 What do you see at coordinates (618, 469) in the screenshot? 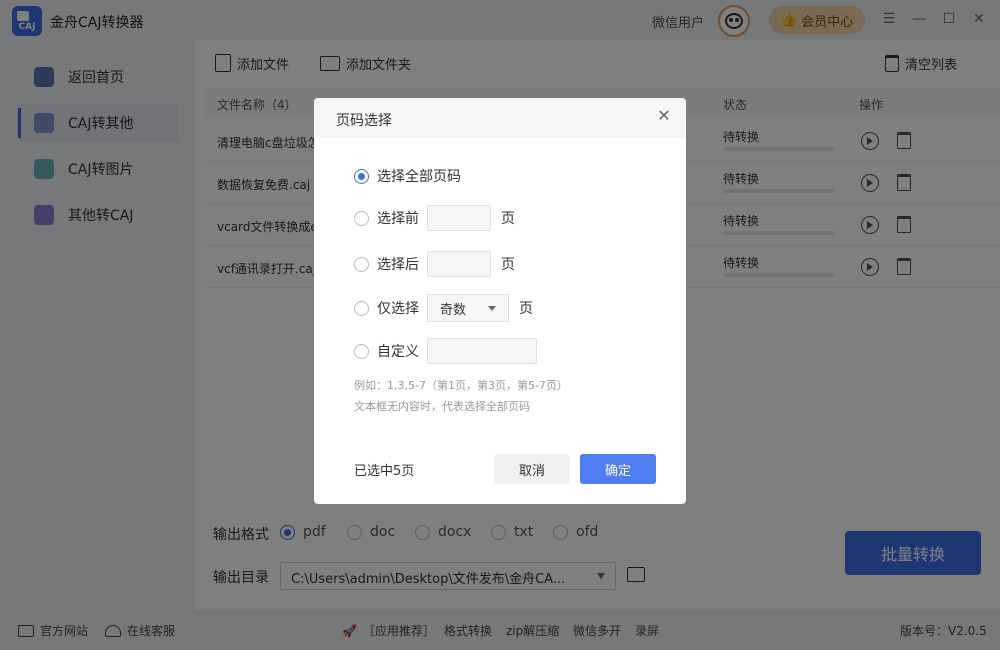
I see `confirm-button: 确定` at bounding box center [618, 469].